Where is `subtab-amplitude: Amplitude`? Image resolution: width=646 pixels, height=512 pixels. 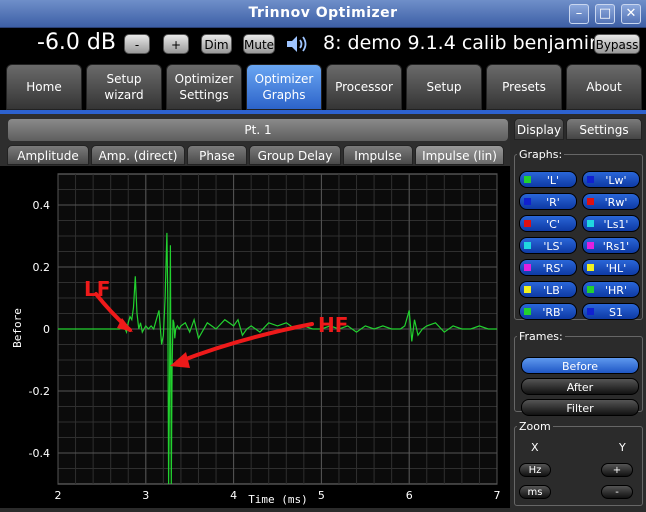 subtab-amplitude: Amplitude is located at coordinates (48, 155).